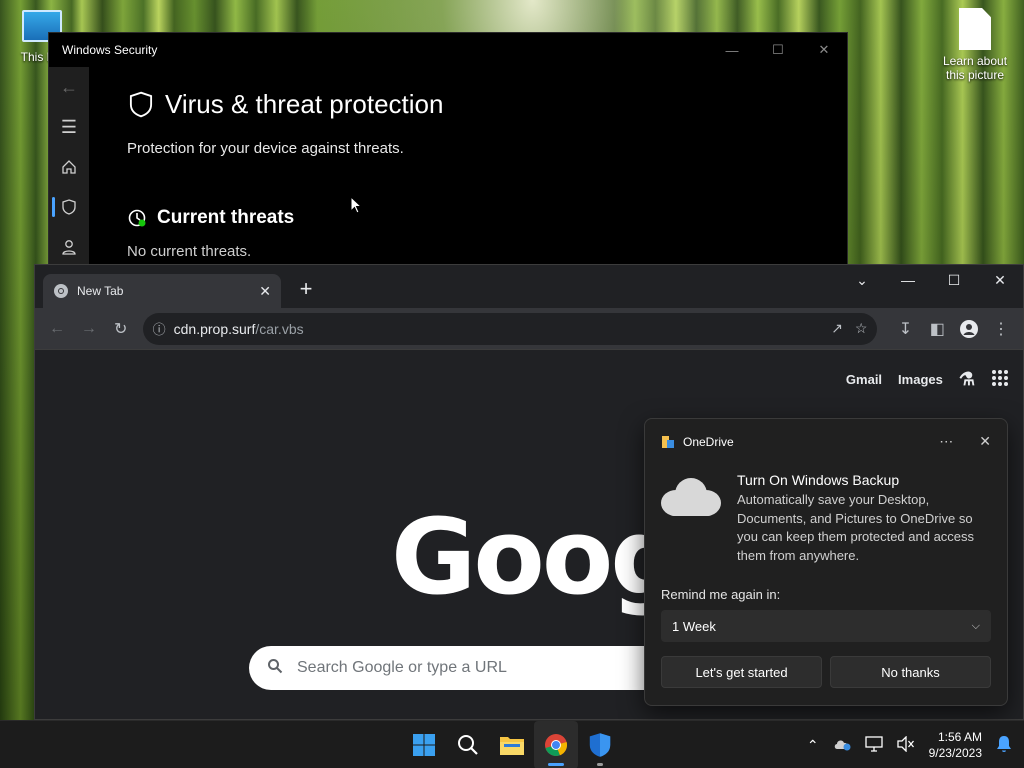 The height and width of the screenshot is (768, 1024). I want to click on close-tab-icon: ✕, so click(265, 291).